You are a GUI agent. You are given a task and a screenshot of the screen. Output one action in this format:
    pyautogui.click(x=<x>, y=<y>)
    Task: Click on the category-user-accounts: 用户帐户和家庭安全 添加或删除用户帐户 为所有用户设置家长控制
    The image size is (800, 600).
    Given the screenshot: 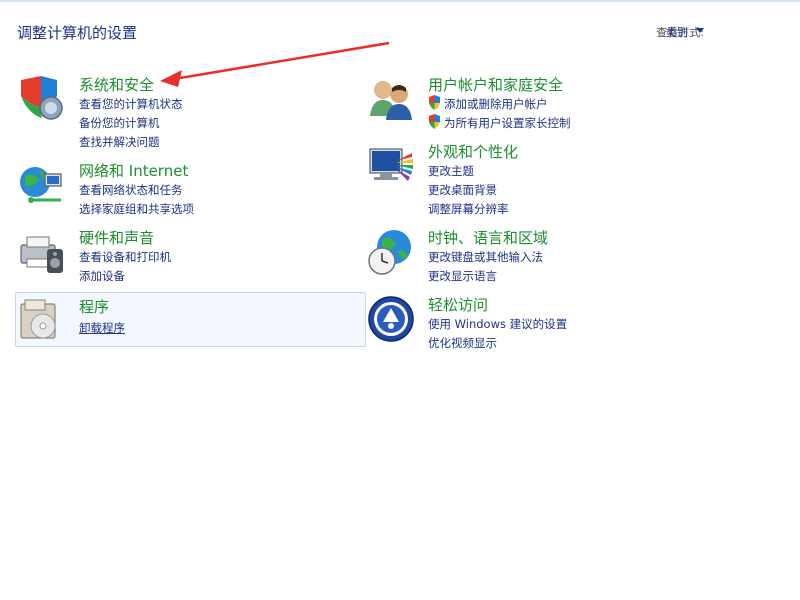 What is the action you would take?
    pyautogui.click(x=536, y=104)
    